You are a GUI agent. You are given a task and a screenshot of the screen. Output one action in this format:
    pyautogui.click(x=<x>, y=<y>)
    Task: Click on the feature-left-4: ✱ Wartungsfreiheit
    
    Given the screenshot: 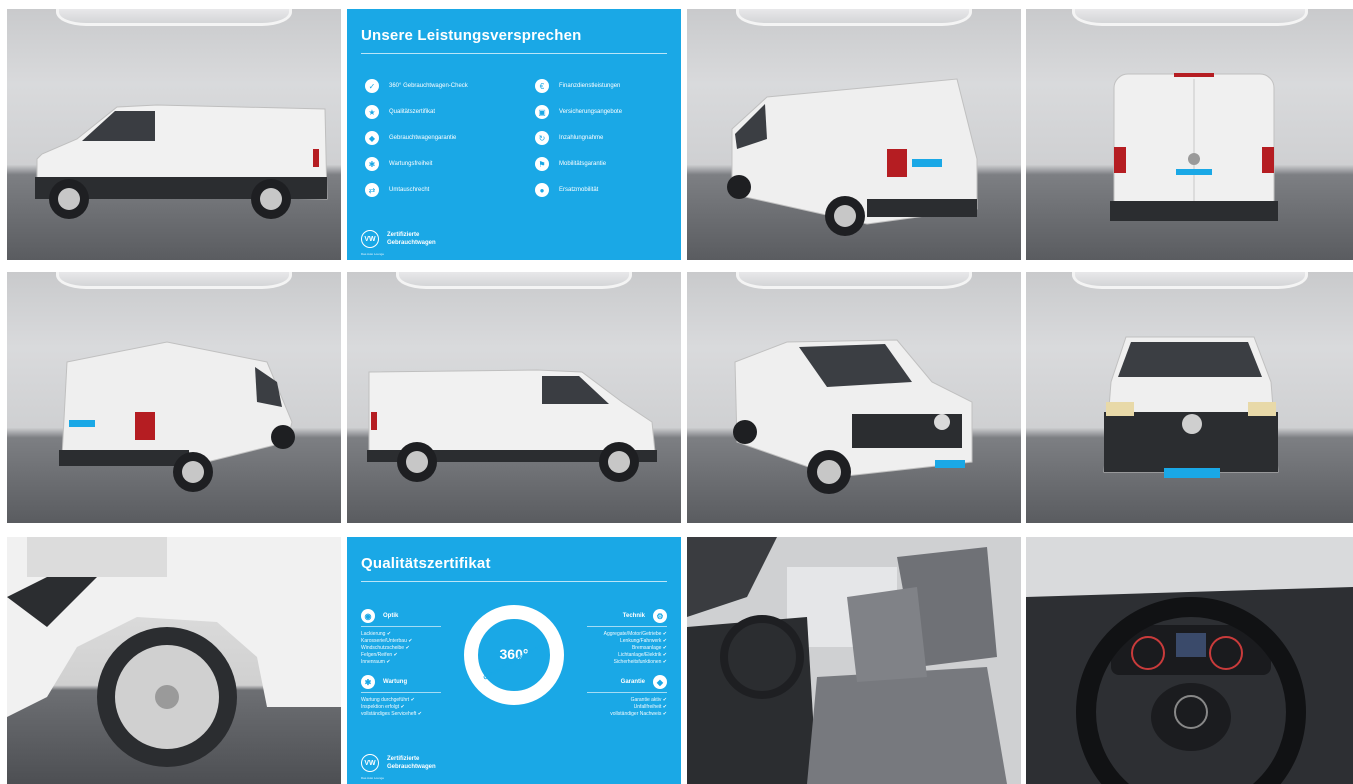 What is the action you would take?
    pyautogui.click(x=398, y=164)
    